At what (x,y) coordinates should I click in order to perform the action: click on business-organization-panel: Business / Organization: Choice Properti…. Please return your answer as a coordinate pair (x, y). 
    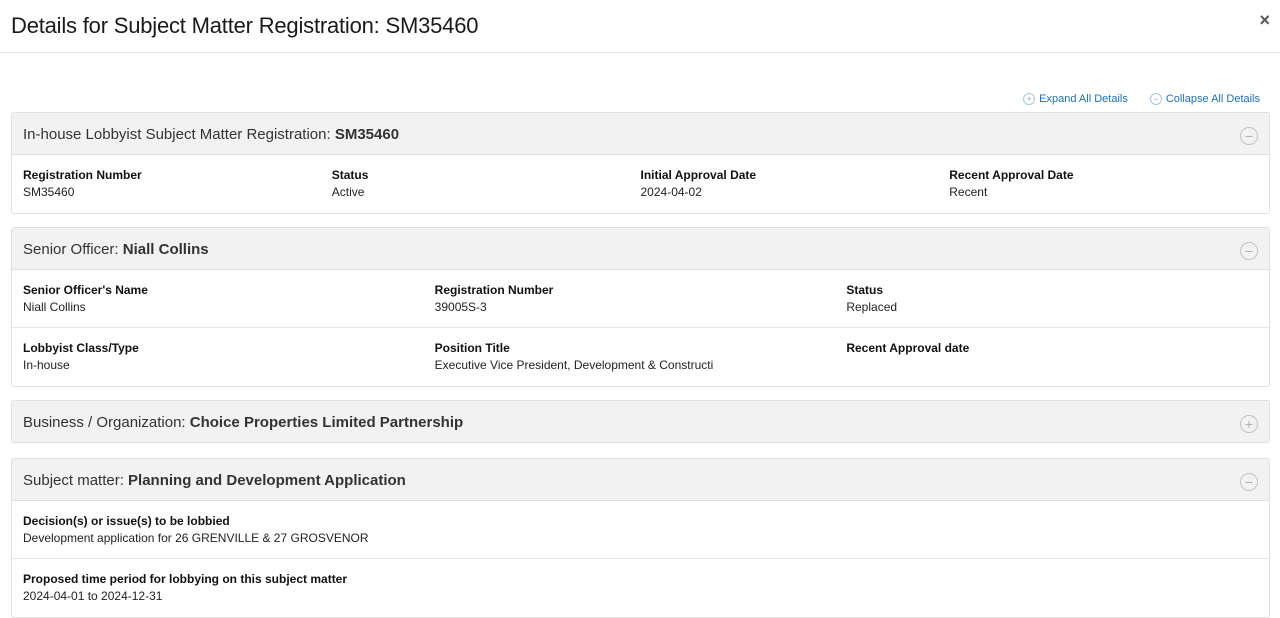
    Looking at the image, I should click on (640, 421).